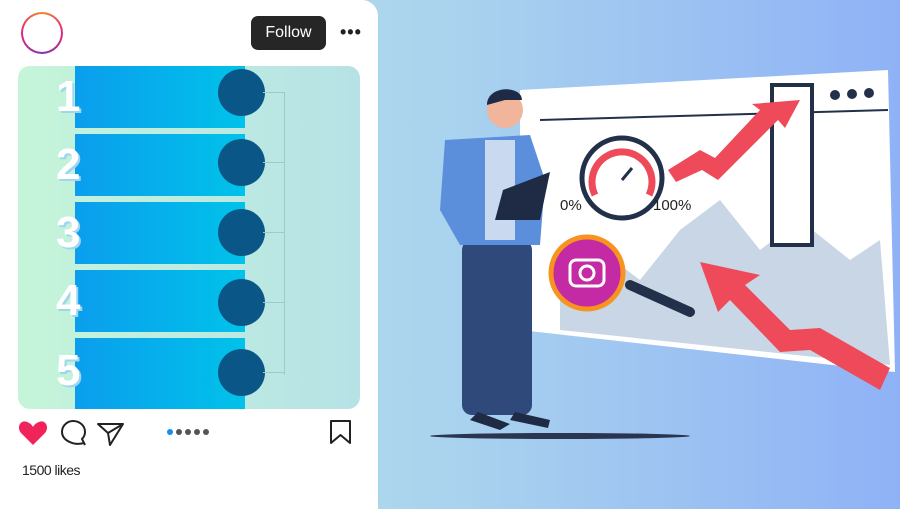 Image resolution: width=900 pixels, height=509 pixels. I want to click on follow-button: Follow, so click(288, 33).